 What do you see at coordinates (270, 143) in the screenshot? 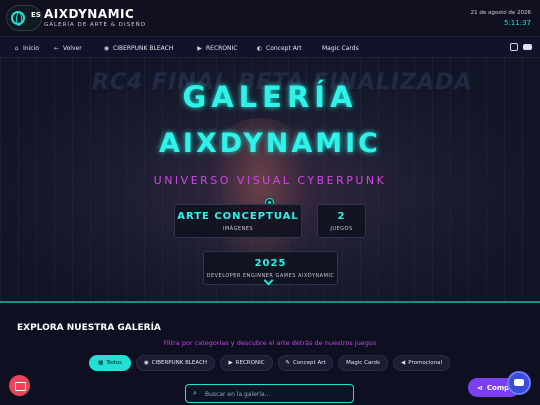
I see `hero-title-line2: AIXDYNAMIC` at bounding box center [270, 143].